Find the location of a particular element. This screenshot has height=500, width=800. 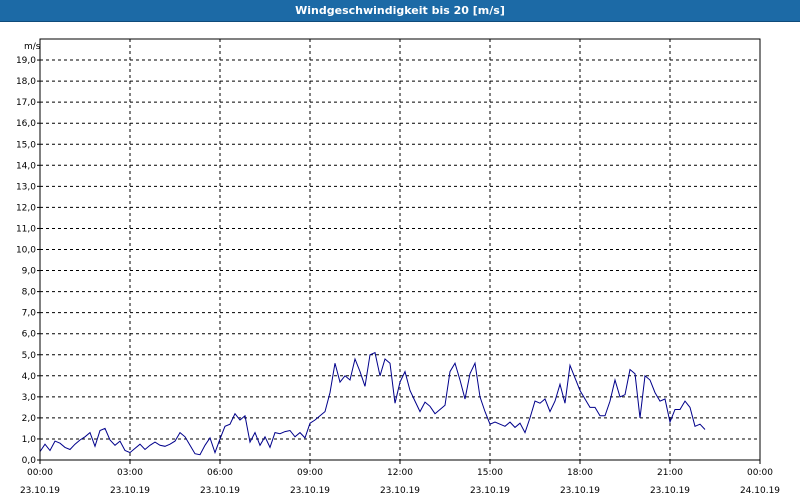

y-tick-label: 3,0 is located at coordinates (29, 398).